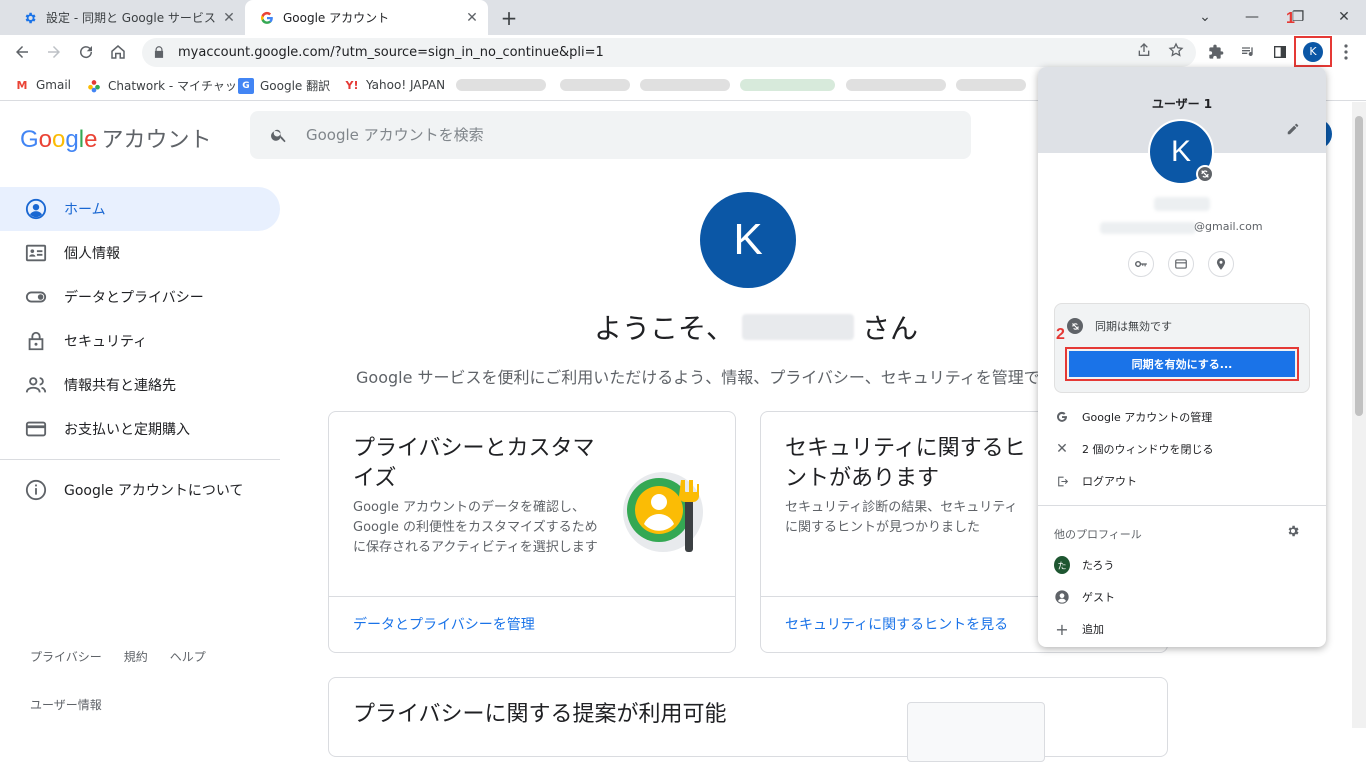  Describe the element at coordinates (1084, 597) in the screenshot. I see `profile-guest: ゲスト` at that location.